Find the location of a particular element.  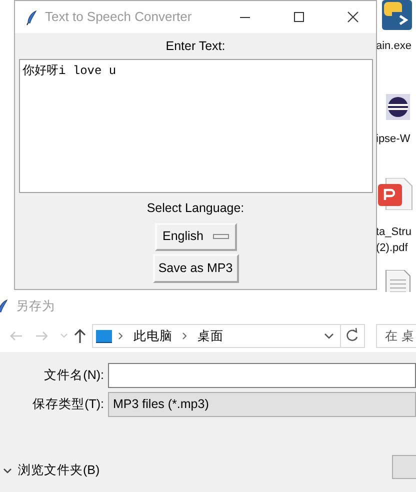

computer-icon is located at coordinates (104, 336).